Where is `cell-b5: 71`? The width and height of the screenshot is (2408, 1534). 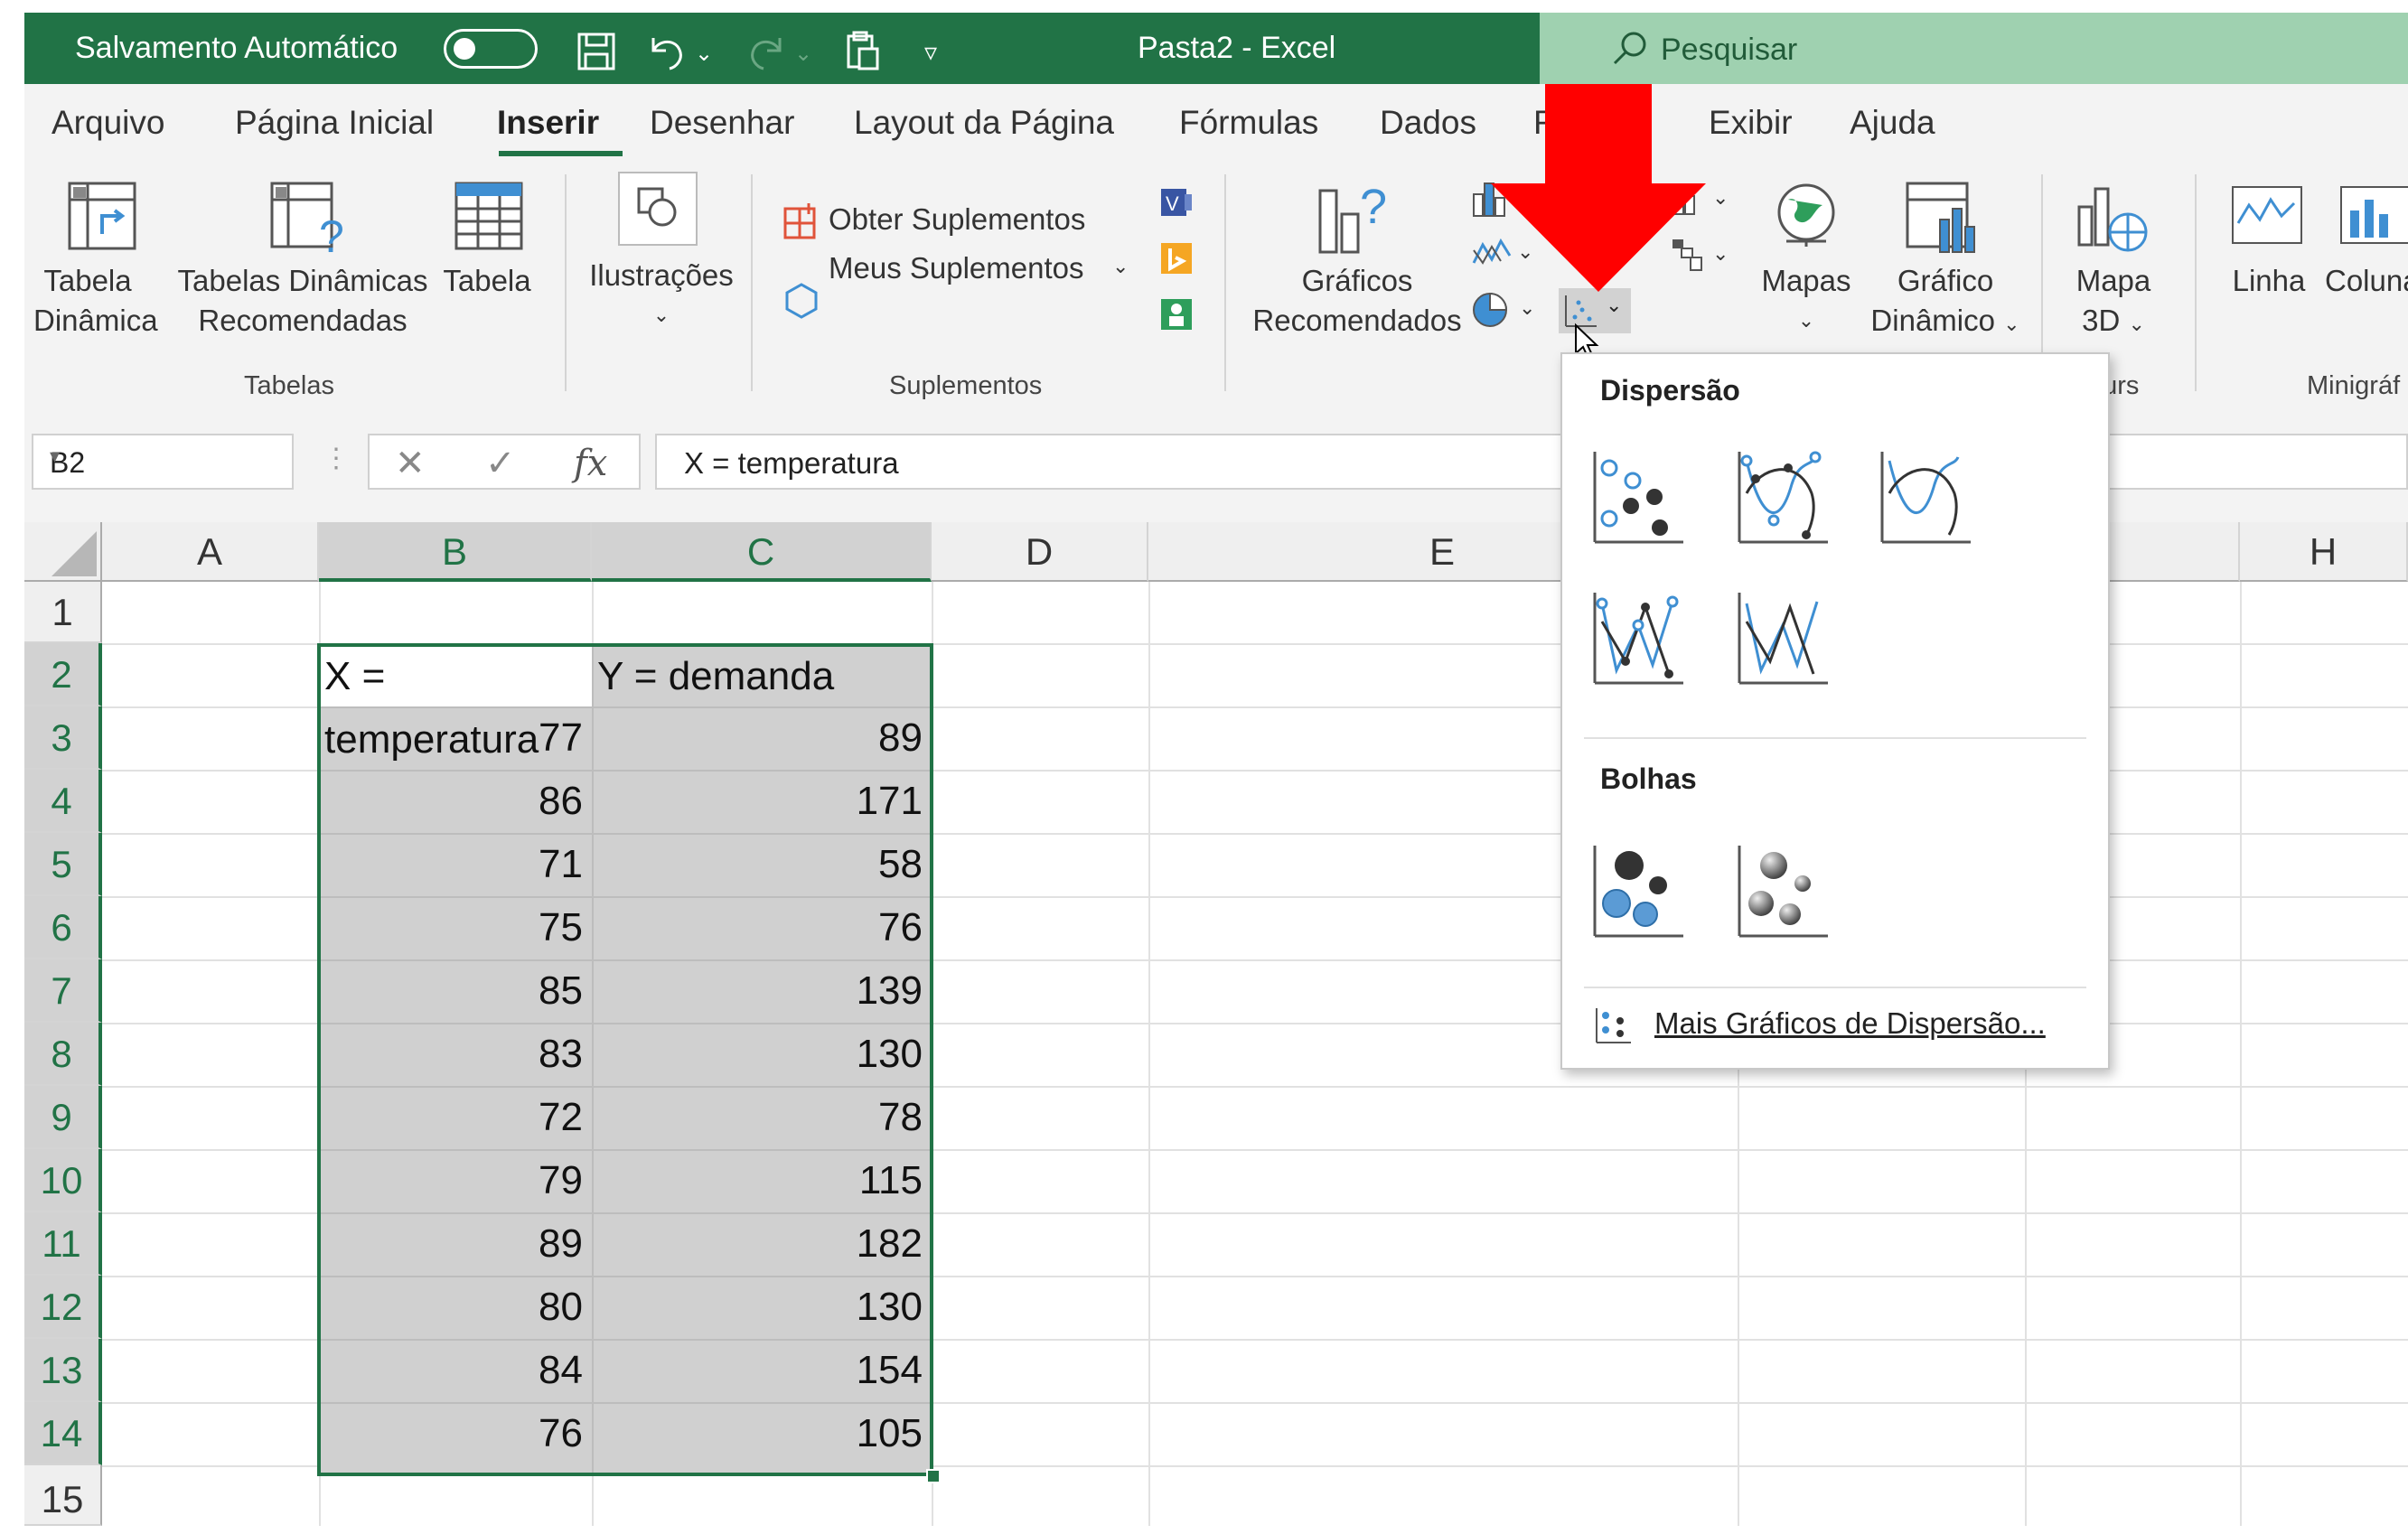
cell-b5: 71 is located at coordinates (455, 864).